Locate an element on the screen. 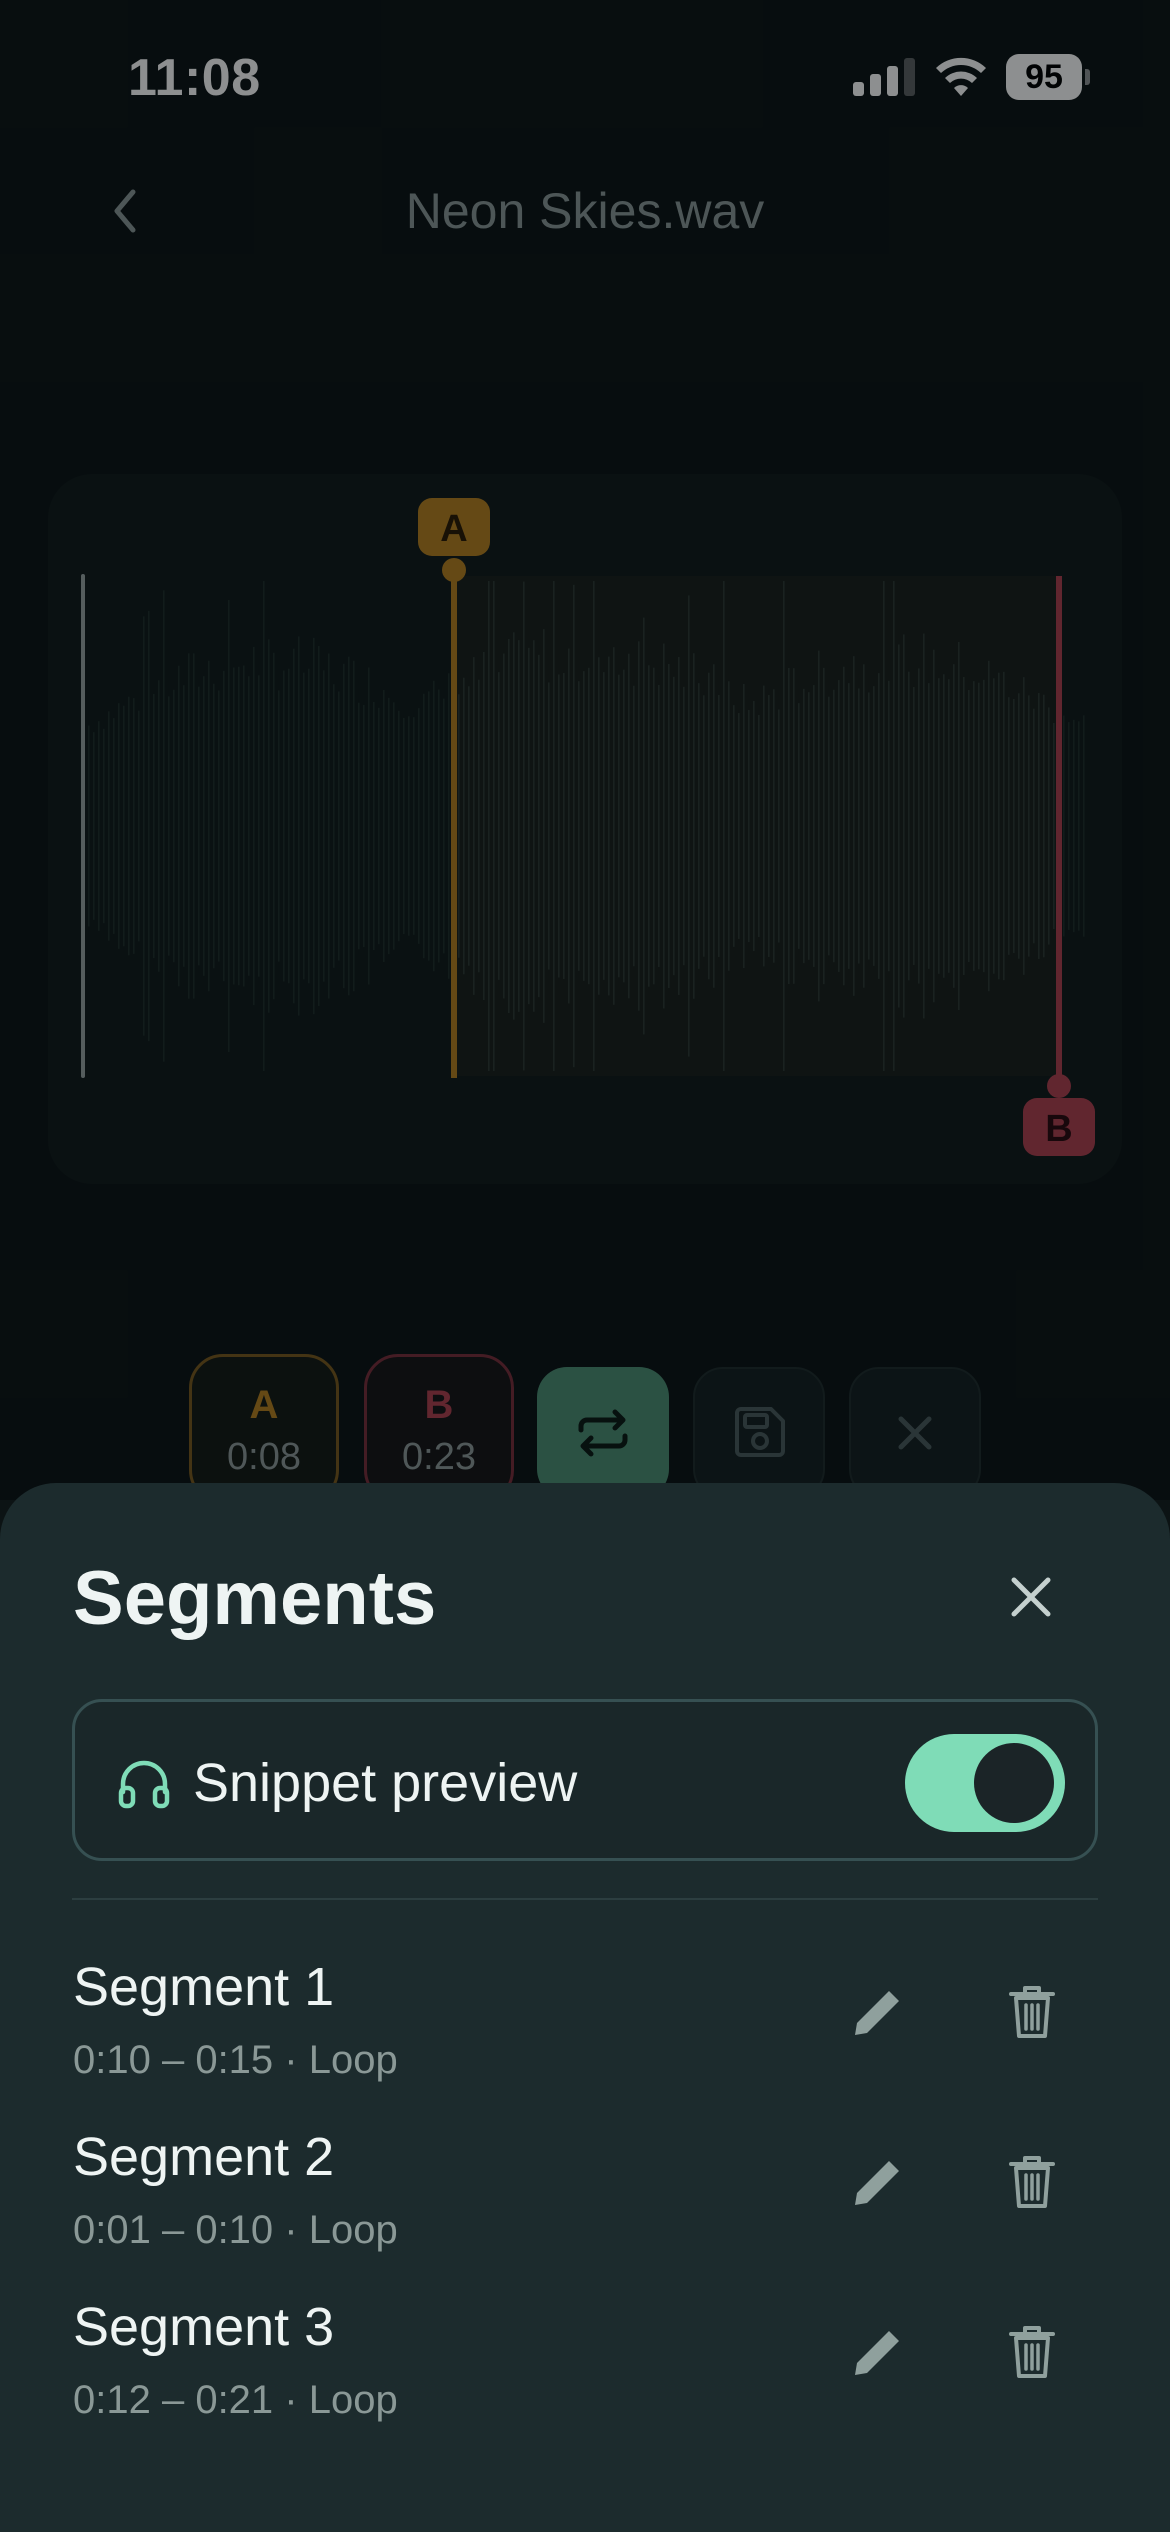 The height and width of the screenshot is (2532, 1170). segment-row: Segment 2 0:01 – 0:10 · Loop is located at coordinates (585, 2206).